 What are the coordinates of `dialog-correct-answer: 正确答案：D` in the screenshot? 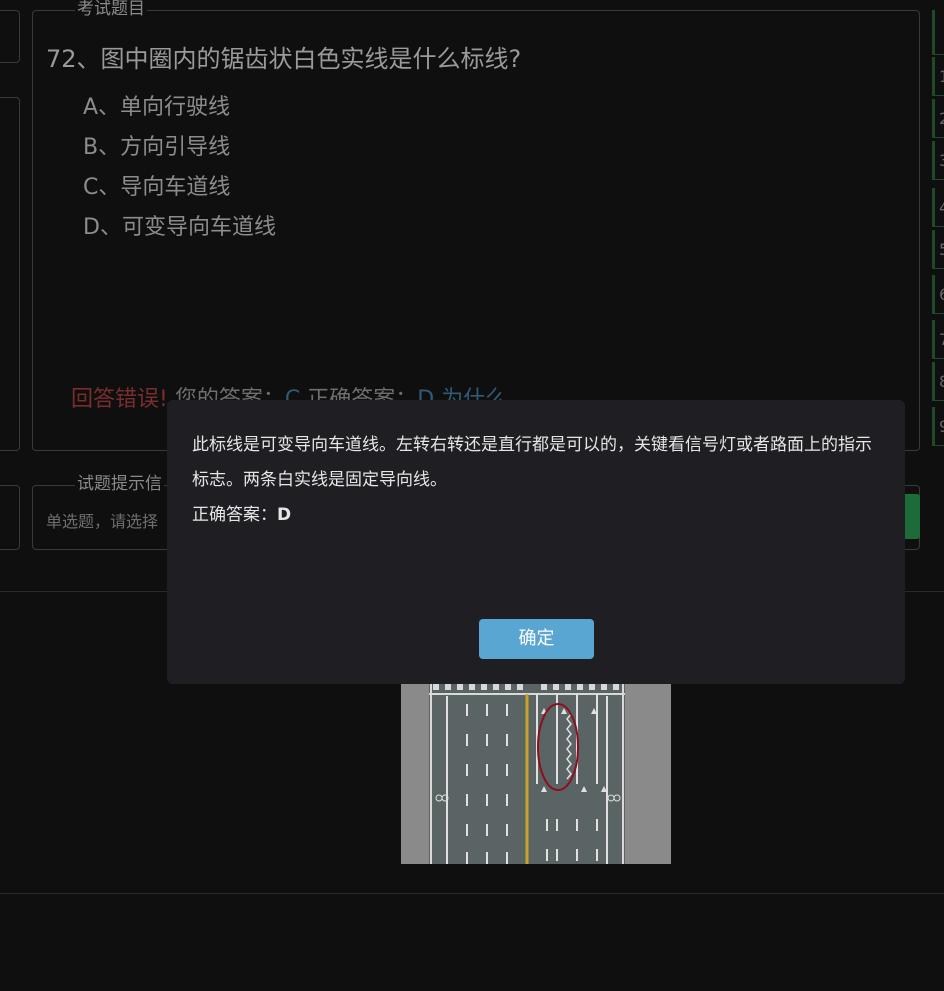 It's located at (241, 512).